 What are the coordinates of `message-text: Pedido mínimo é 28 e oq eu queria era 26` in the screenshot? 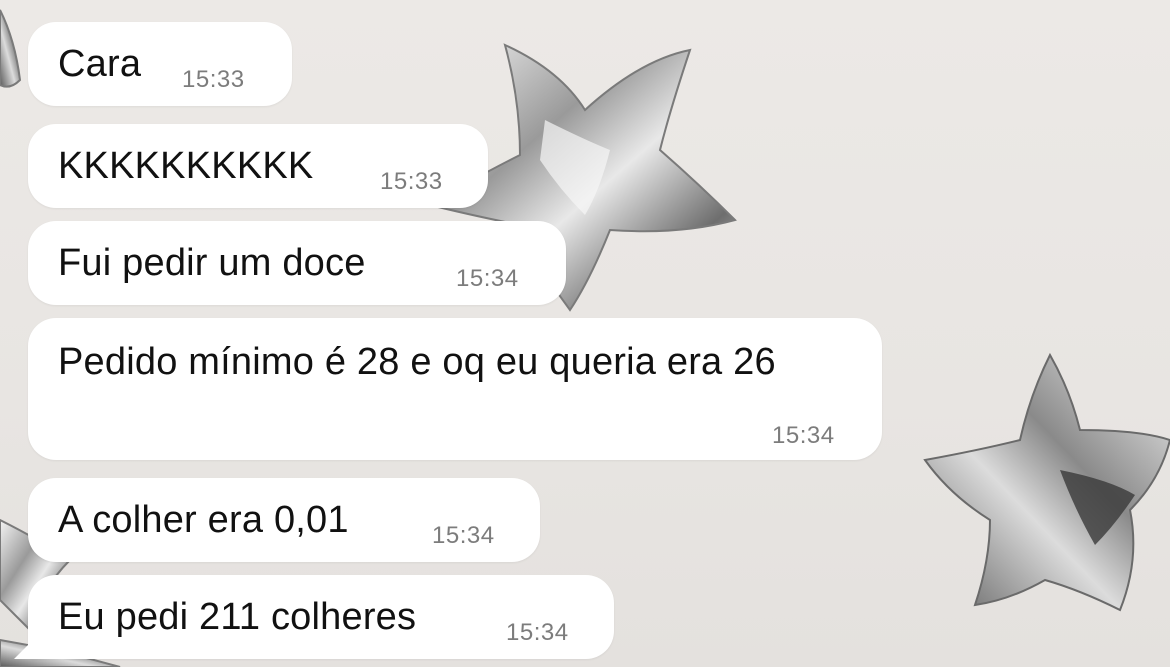 It's located at (417, 362).